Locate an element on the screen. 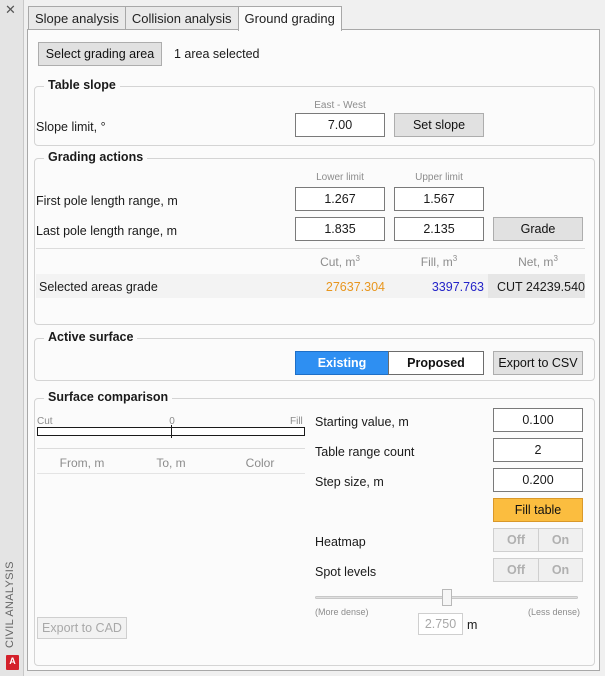  starting-value-label: Starting value, m is located at coordinates (362, 422).